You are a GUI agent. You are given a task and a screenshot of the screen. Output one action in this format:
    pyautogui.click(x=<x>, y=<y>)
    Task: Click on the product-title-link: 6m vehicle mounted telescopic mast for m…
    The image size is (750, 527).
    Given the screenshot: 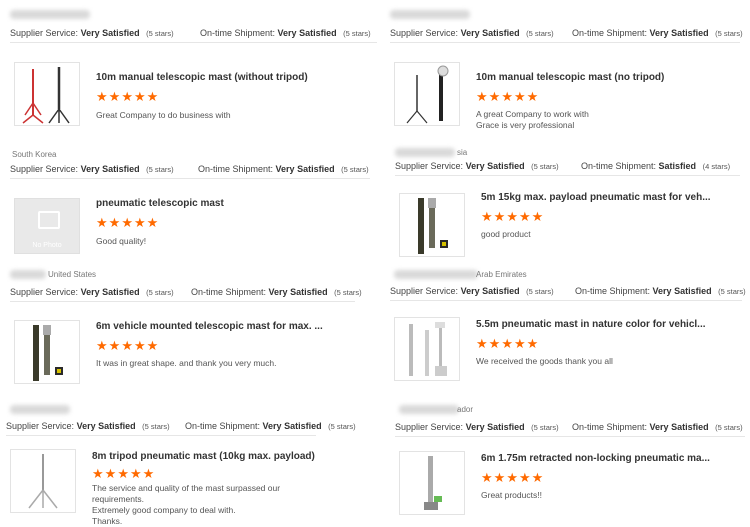 What is the action you would take?
    pyautogui.click(x=209, y=326)
    